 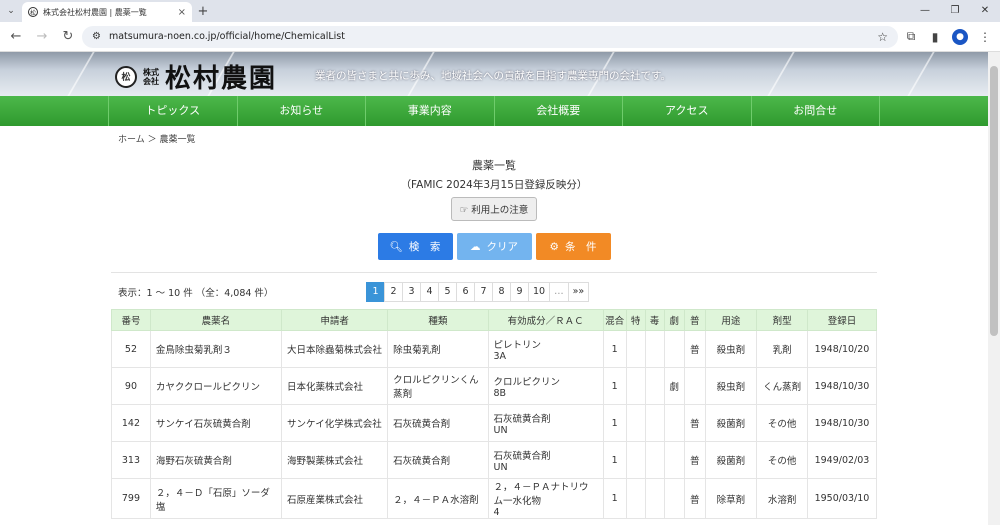 I want to click on cell-name: 金鳥除虫菊乳剤３, so click(x=215, y=349).